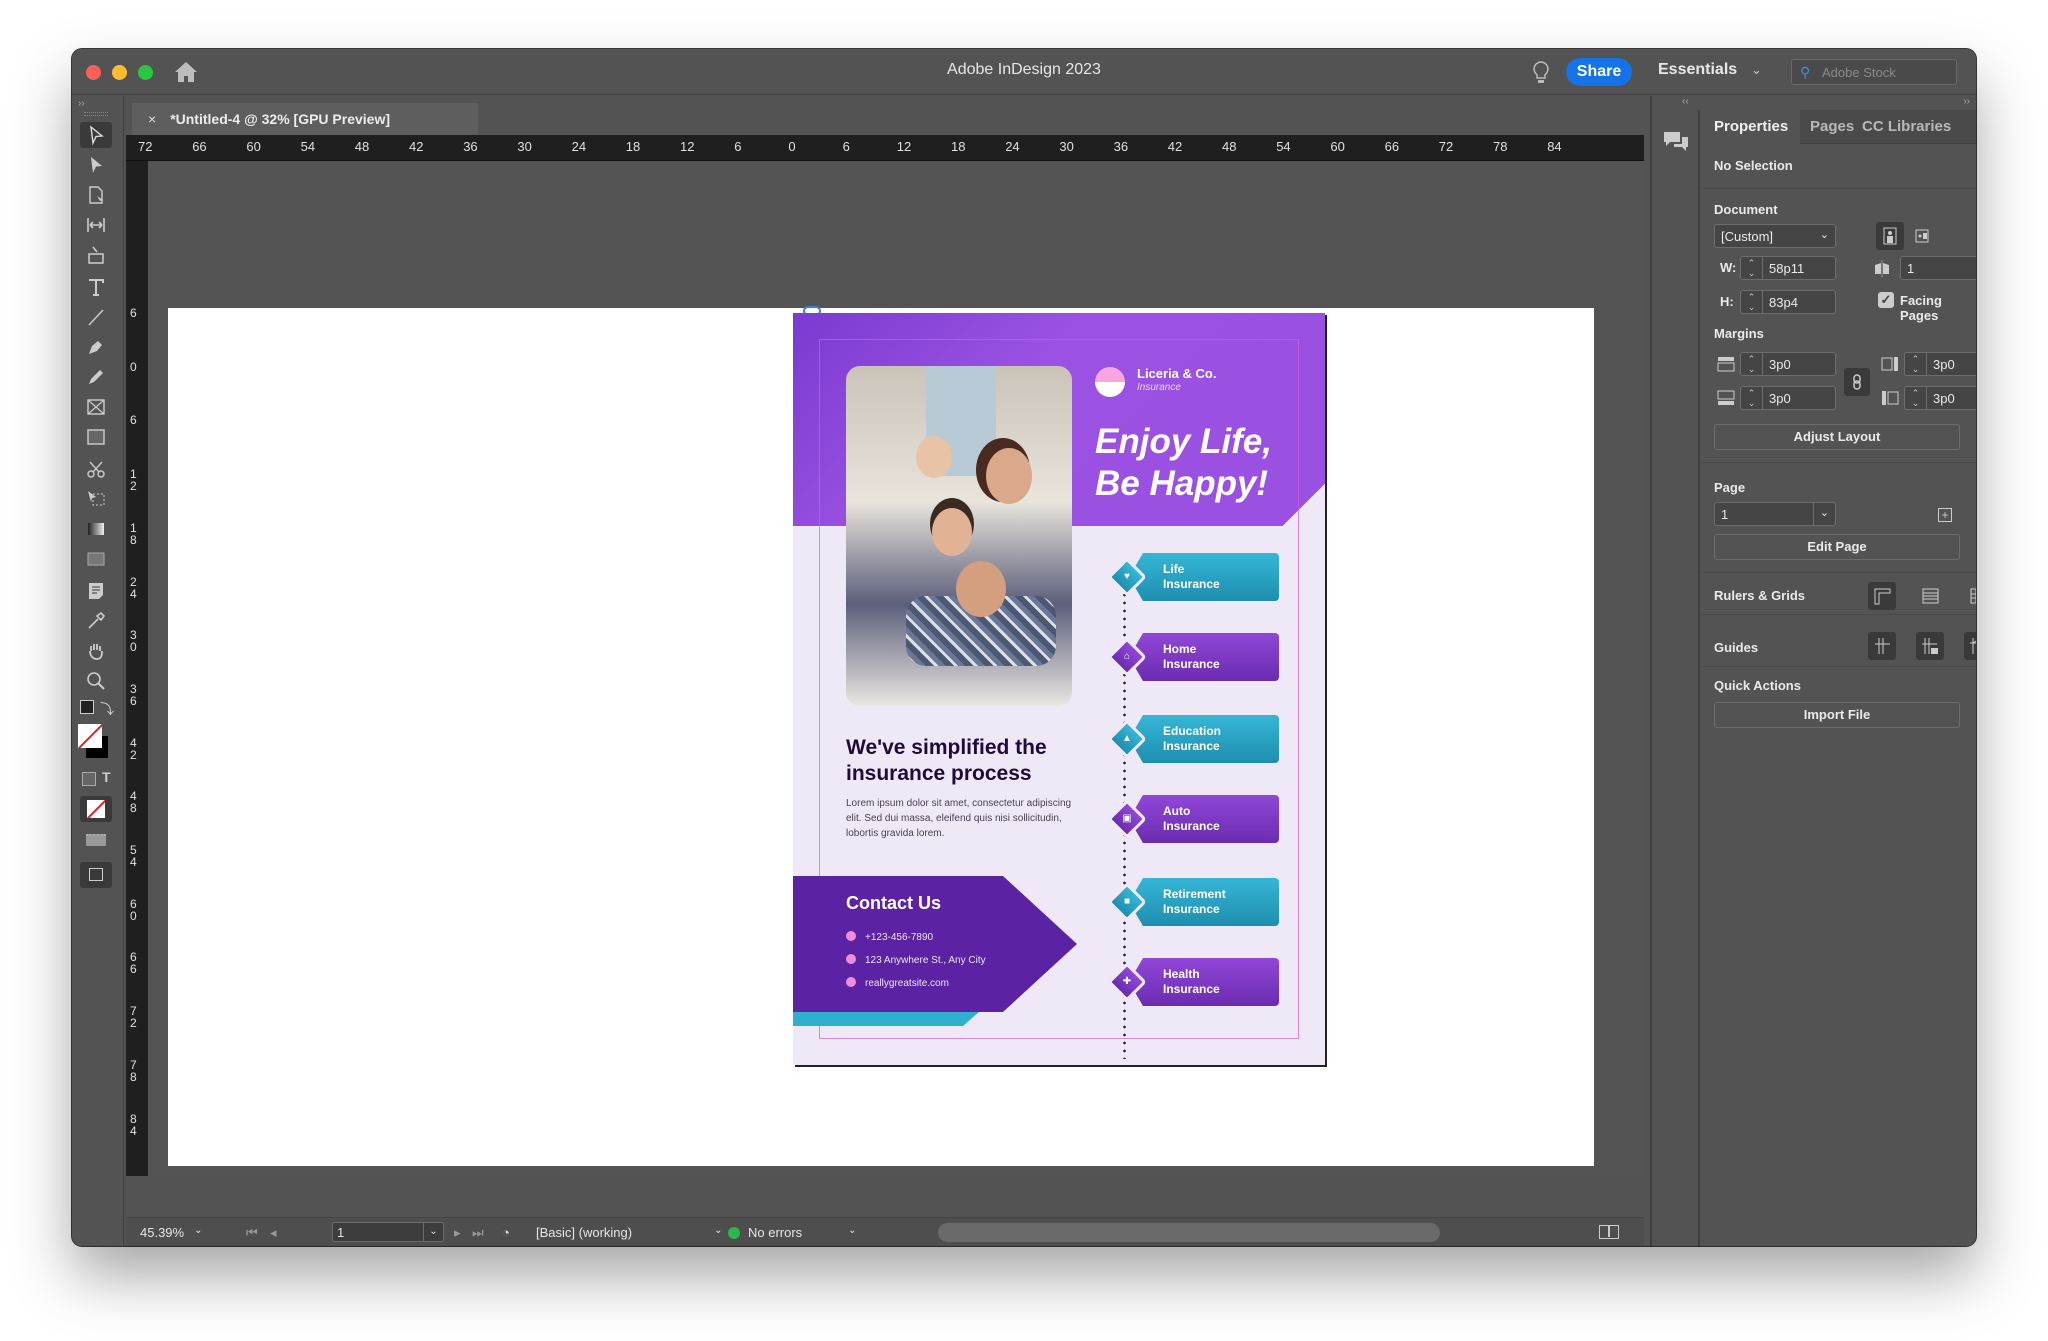 The height and width of the screenshot is (1341, 2048). What do you see at coordinates (1874, 72) in the screenshot?
I see `adobe-stock-search: ⚲ Adobe Stock` at bounding box center [1874, 72].